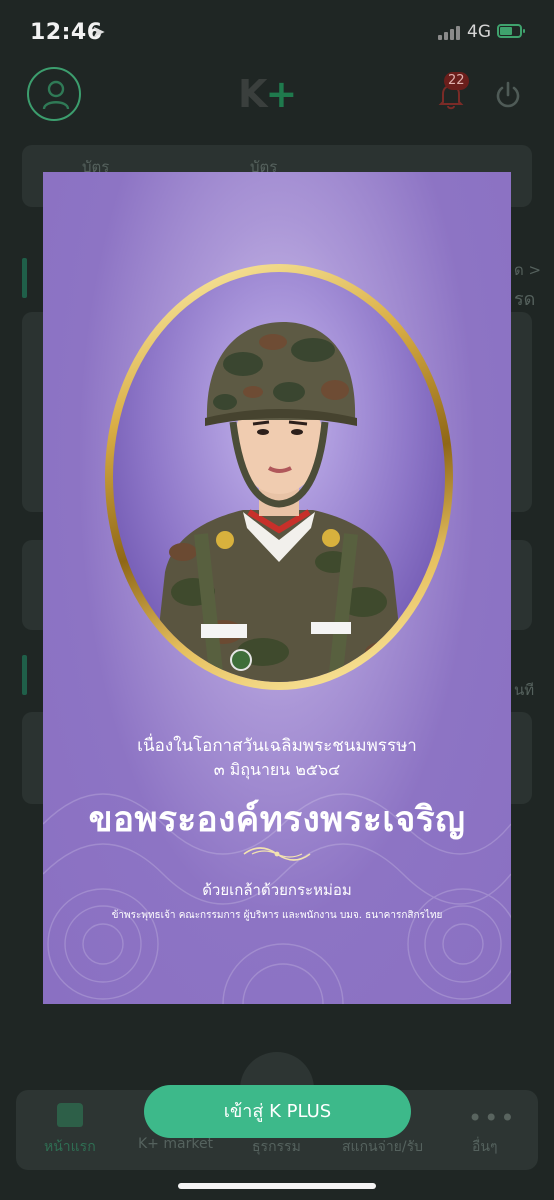 The image size is (554, 1200). What do you see at coordinates (277, 769) in the screenshot?
I see `date-text: ๓ มิถุนายน ๒๕๖๔` at bounding box center [277, 769].